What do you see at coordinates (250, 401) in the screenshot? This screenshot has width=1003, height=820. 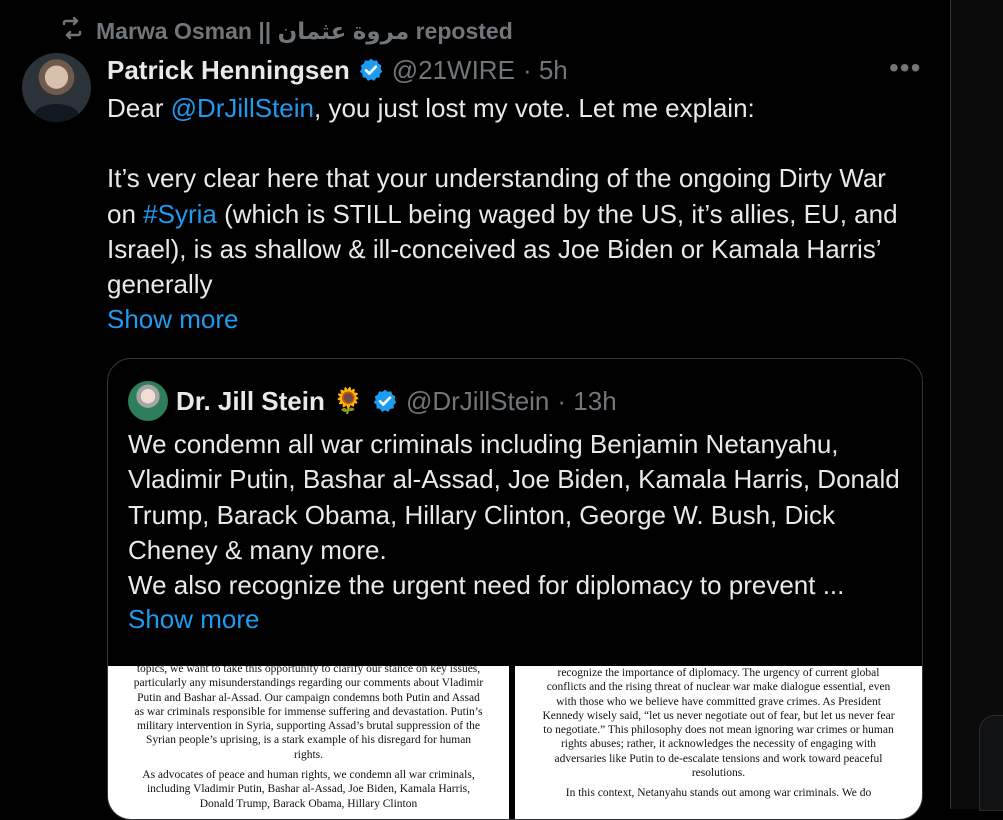 I see `quoted-author-name: Dr. Jill Stein` at bounding box center [250, 401].